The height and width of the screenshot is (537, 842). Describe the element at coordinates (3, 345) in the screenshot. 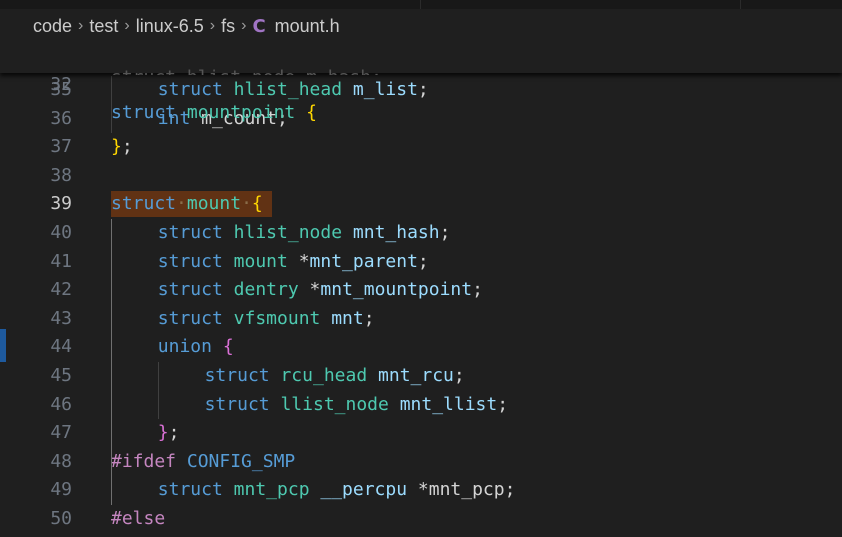

I see `scrollbar-marker` at that location.